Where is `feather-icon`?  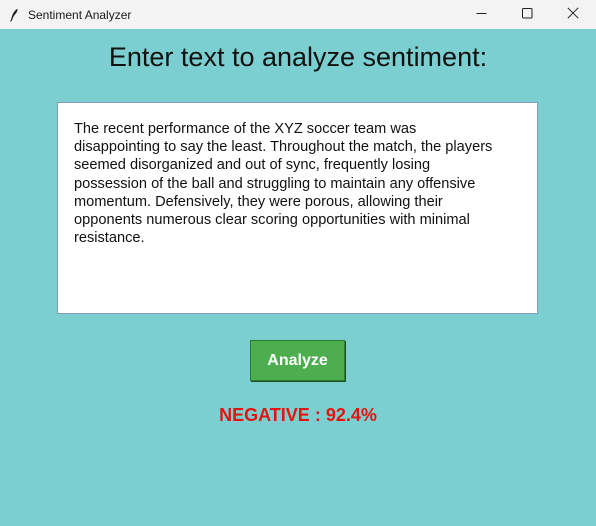
feather-icon is located at coordinates (14, 15).